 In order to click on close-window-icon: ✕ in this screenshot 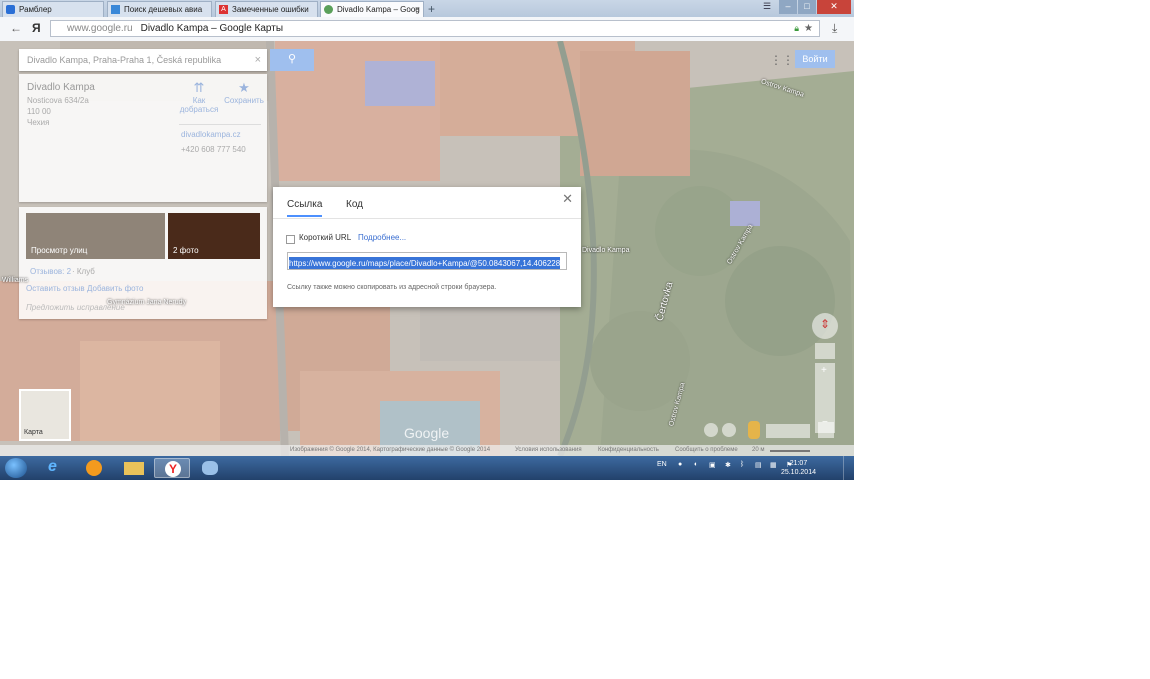, I will do `click(834, 7)`.